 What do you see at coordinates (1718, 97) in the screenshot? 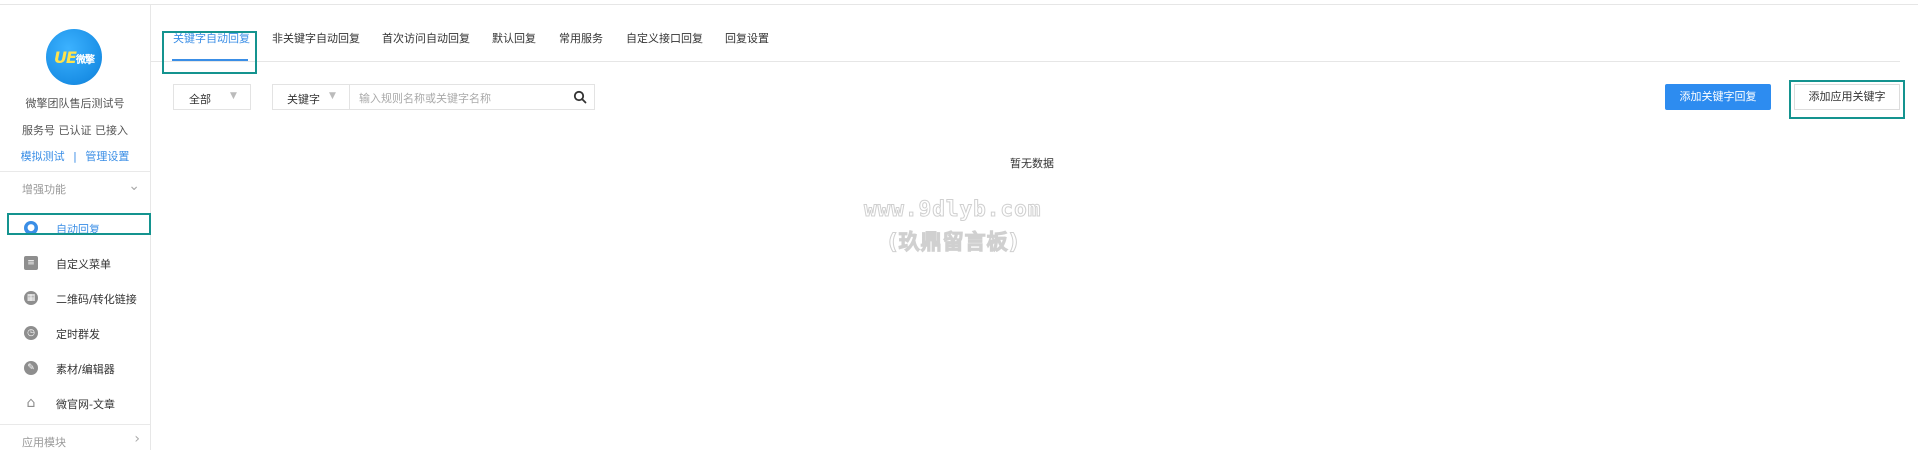
I see `add-keyword-reply-button: 添加关键字回复` at bounding box center [1718, 97].